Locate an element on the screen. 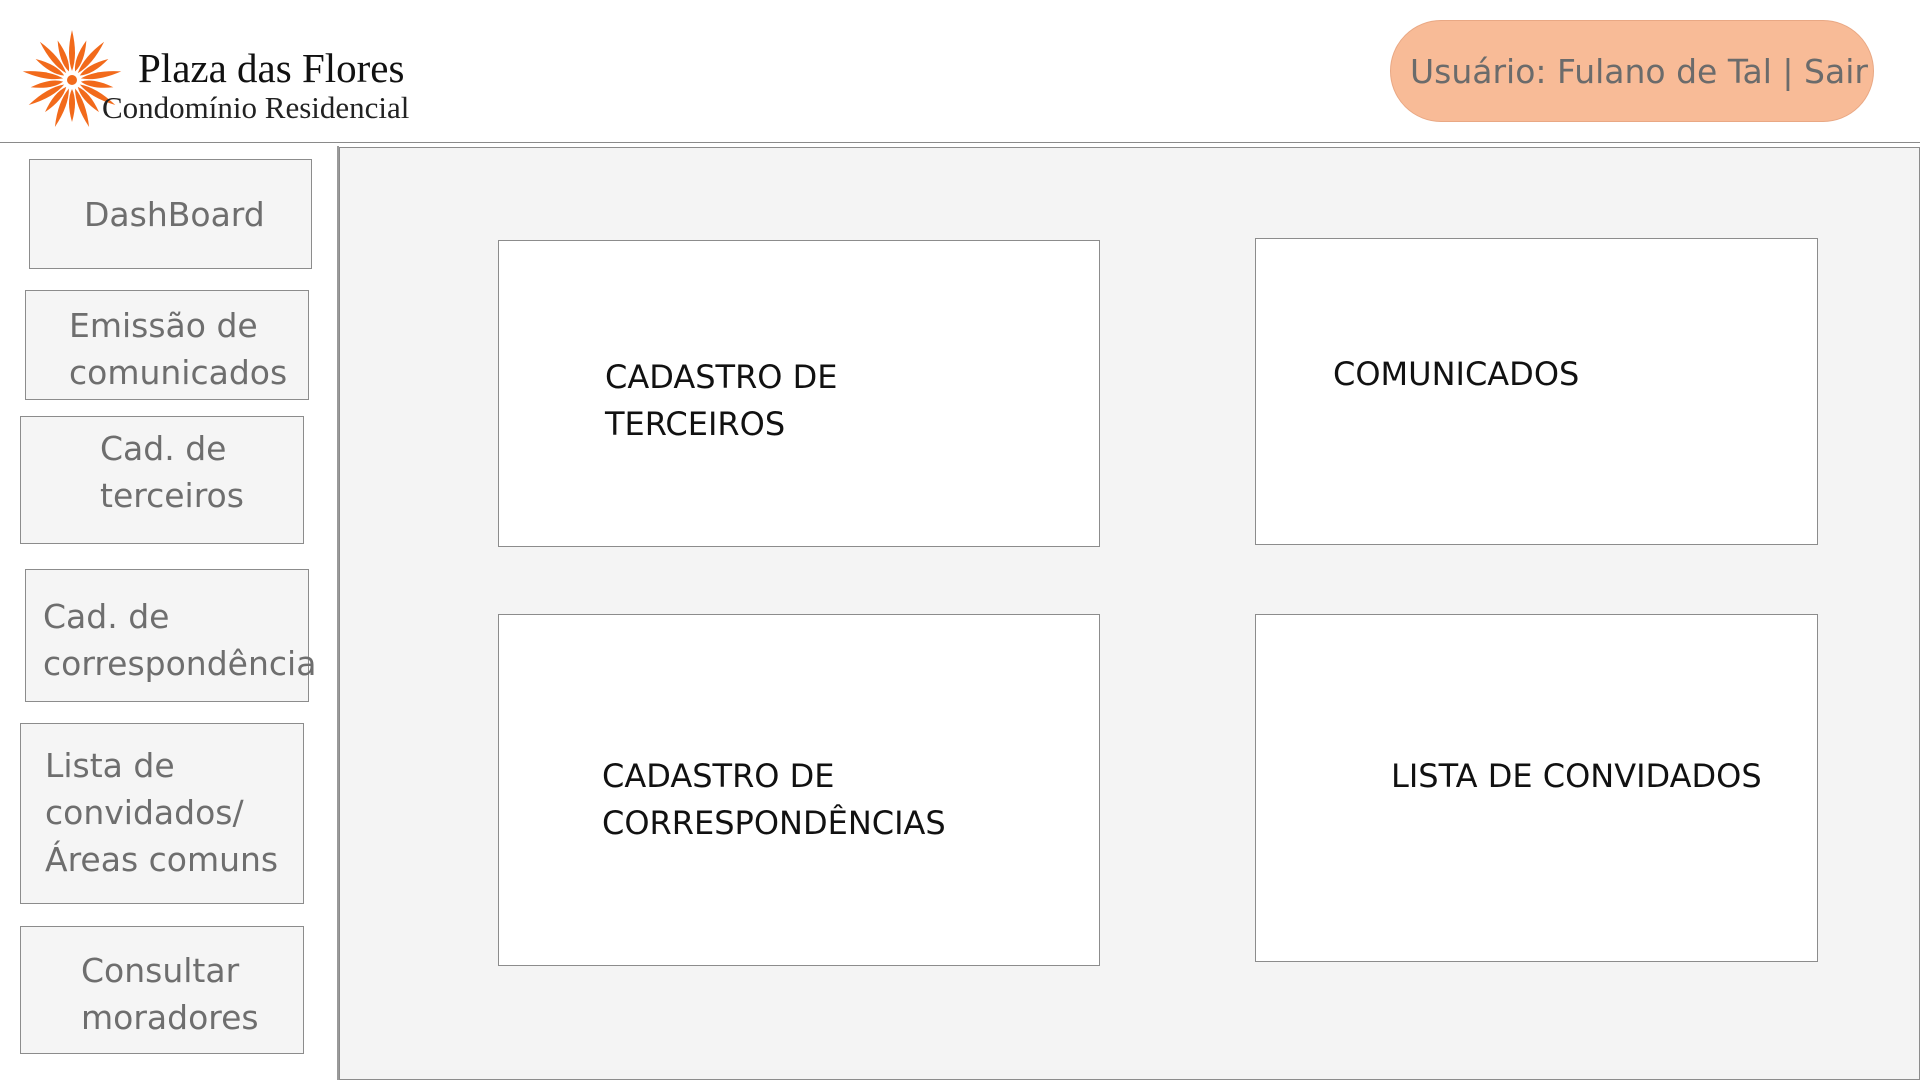 The width and height of the screenshot is (1920, 1080). sidebar-item-cad-correspondencia: Cad. de correspondência is located at coordinates (170, 635).